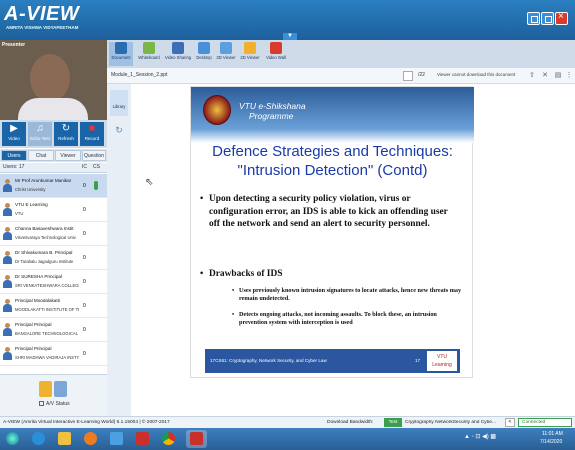 Image resolution: width=575 pixels, height=450 pixels. I want to click on column-cs: CS, so click(96, 167).